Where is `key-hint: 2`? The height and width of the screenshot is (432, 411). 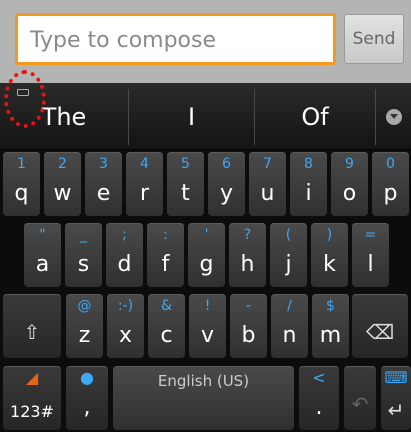 key-hint: 2 is located at coordinates (62, 164).